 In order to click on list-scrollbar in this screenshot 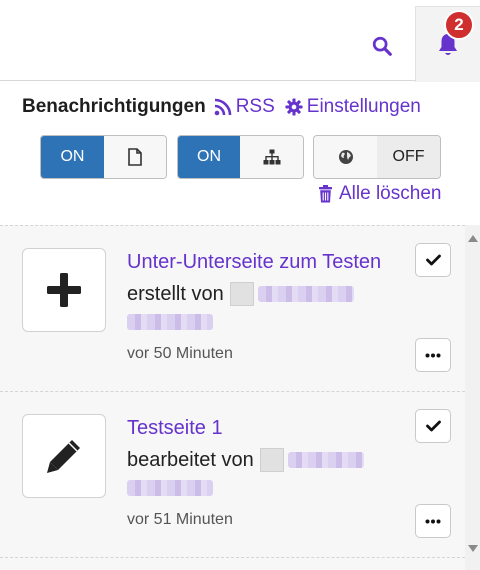, I will do `click(472, 397)`.